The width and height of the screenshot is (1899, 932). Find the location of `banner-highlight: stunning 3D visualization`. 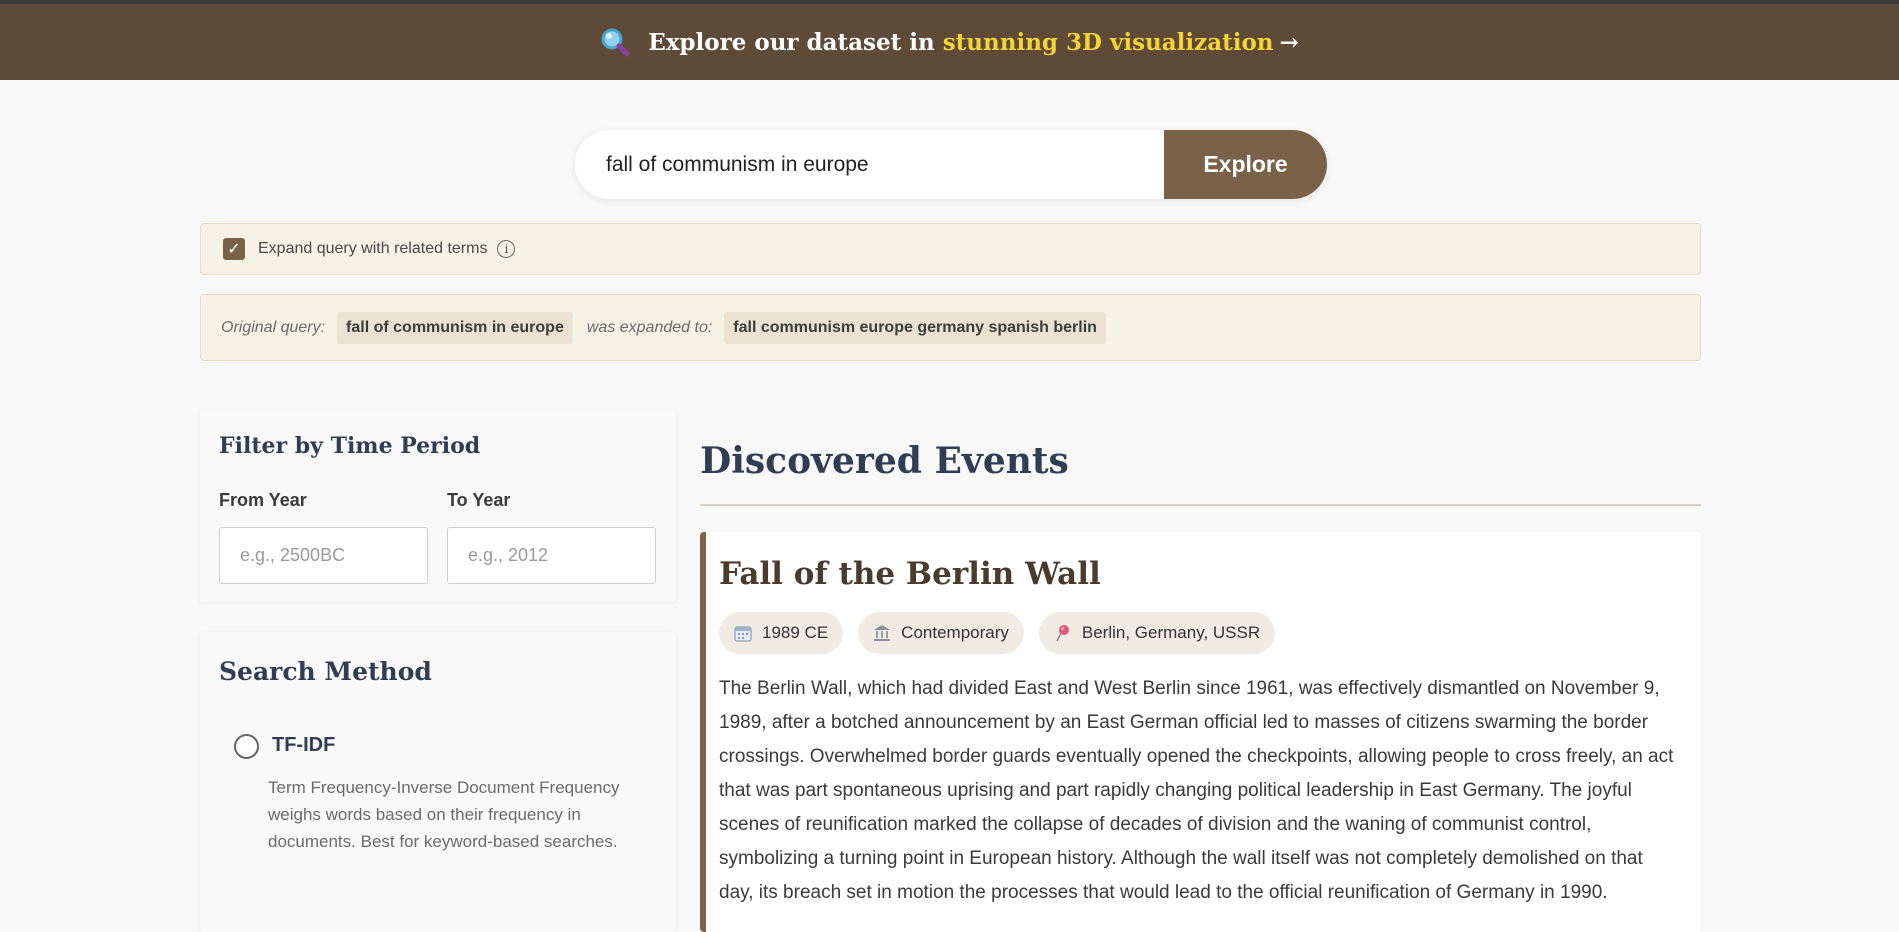

banner-highlight: stunning 3D visualization is located at coordinates (1108, 42).